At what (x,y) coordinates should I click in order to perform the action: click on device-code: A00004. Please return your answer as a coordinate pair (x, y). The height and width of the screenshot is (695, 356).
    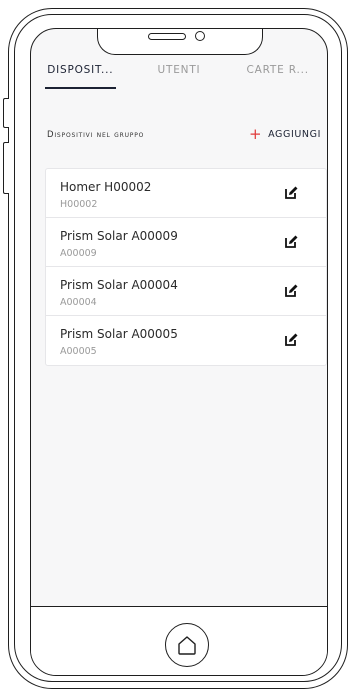
    Looking at the image, I should click on (78, 302).